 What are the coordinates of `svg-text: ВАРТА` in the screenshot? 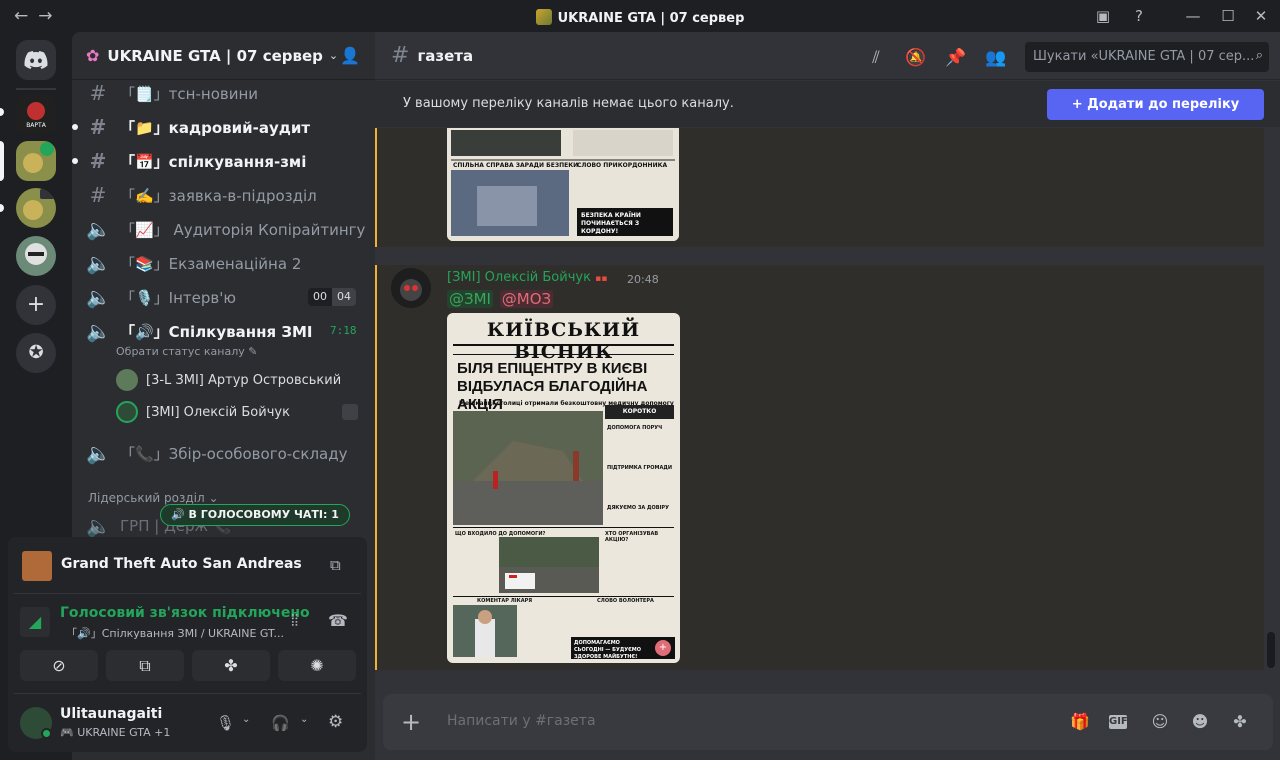 It's located at (36, 125).